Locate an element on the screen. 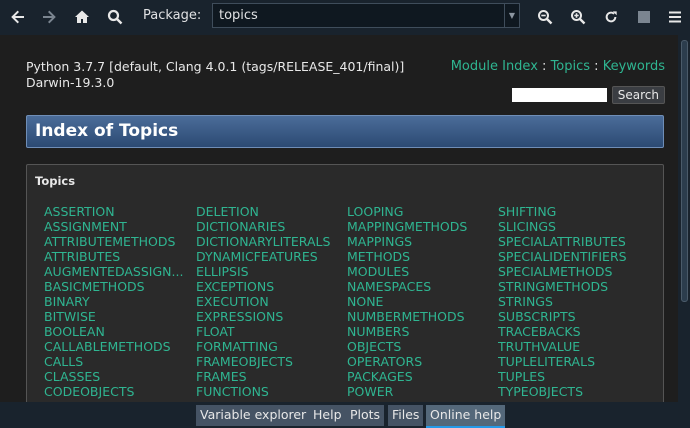  topic-link: ASSIGNMENT is located at coordinates (119, 226).